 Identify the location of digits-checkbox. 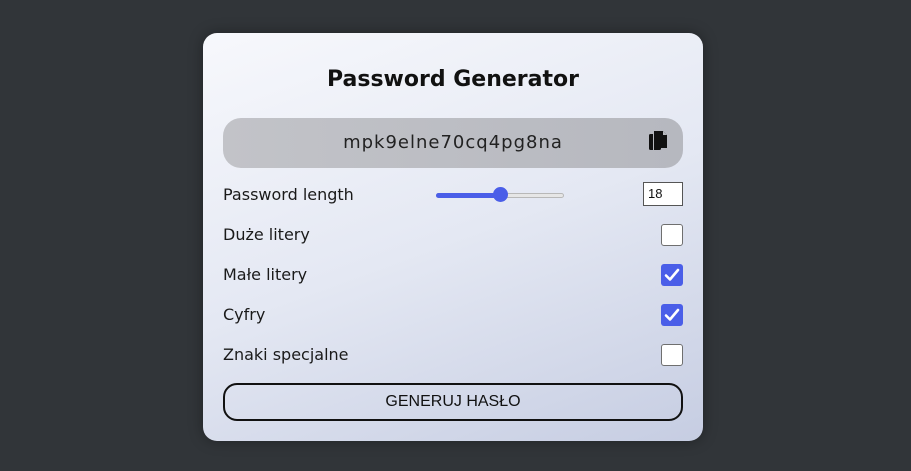
(672, 315).